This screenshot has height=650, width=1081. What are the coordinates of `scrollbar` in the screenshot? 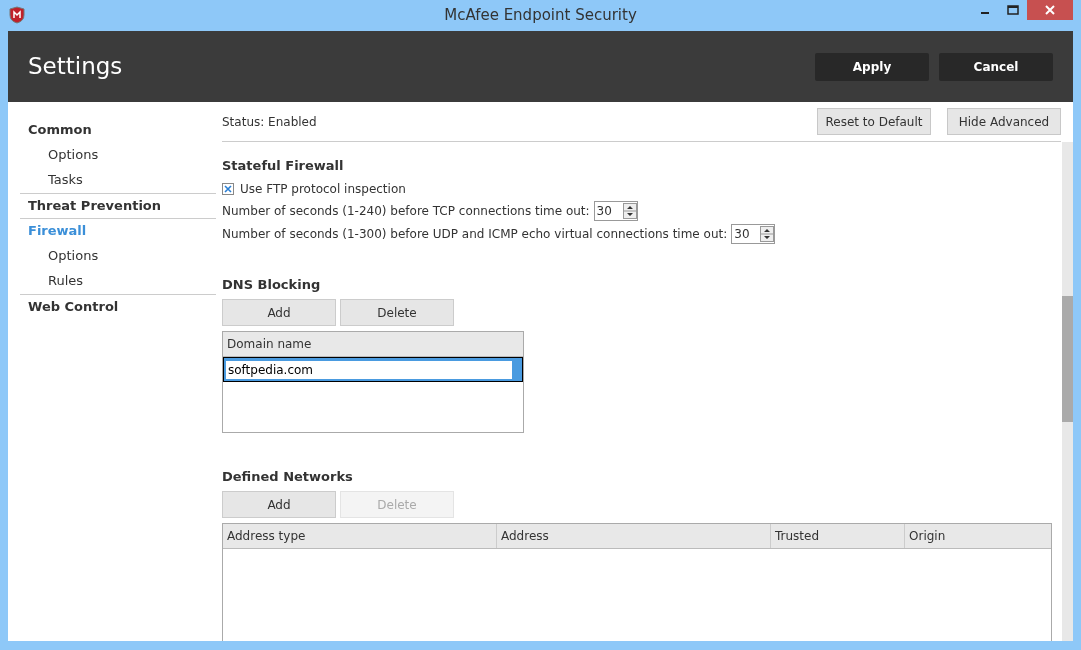 It's located at (1067, 391).